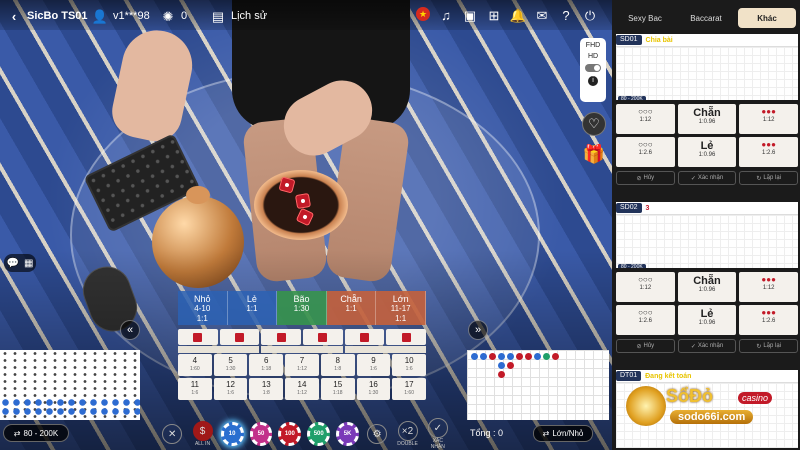 Image resolution: width=800 pixels, height=450 pixels. What do you see at coordinates (319, 434) in the screenshot?
I see `chip-500: 500` at bounding box center [319, 434].